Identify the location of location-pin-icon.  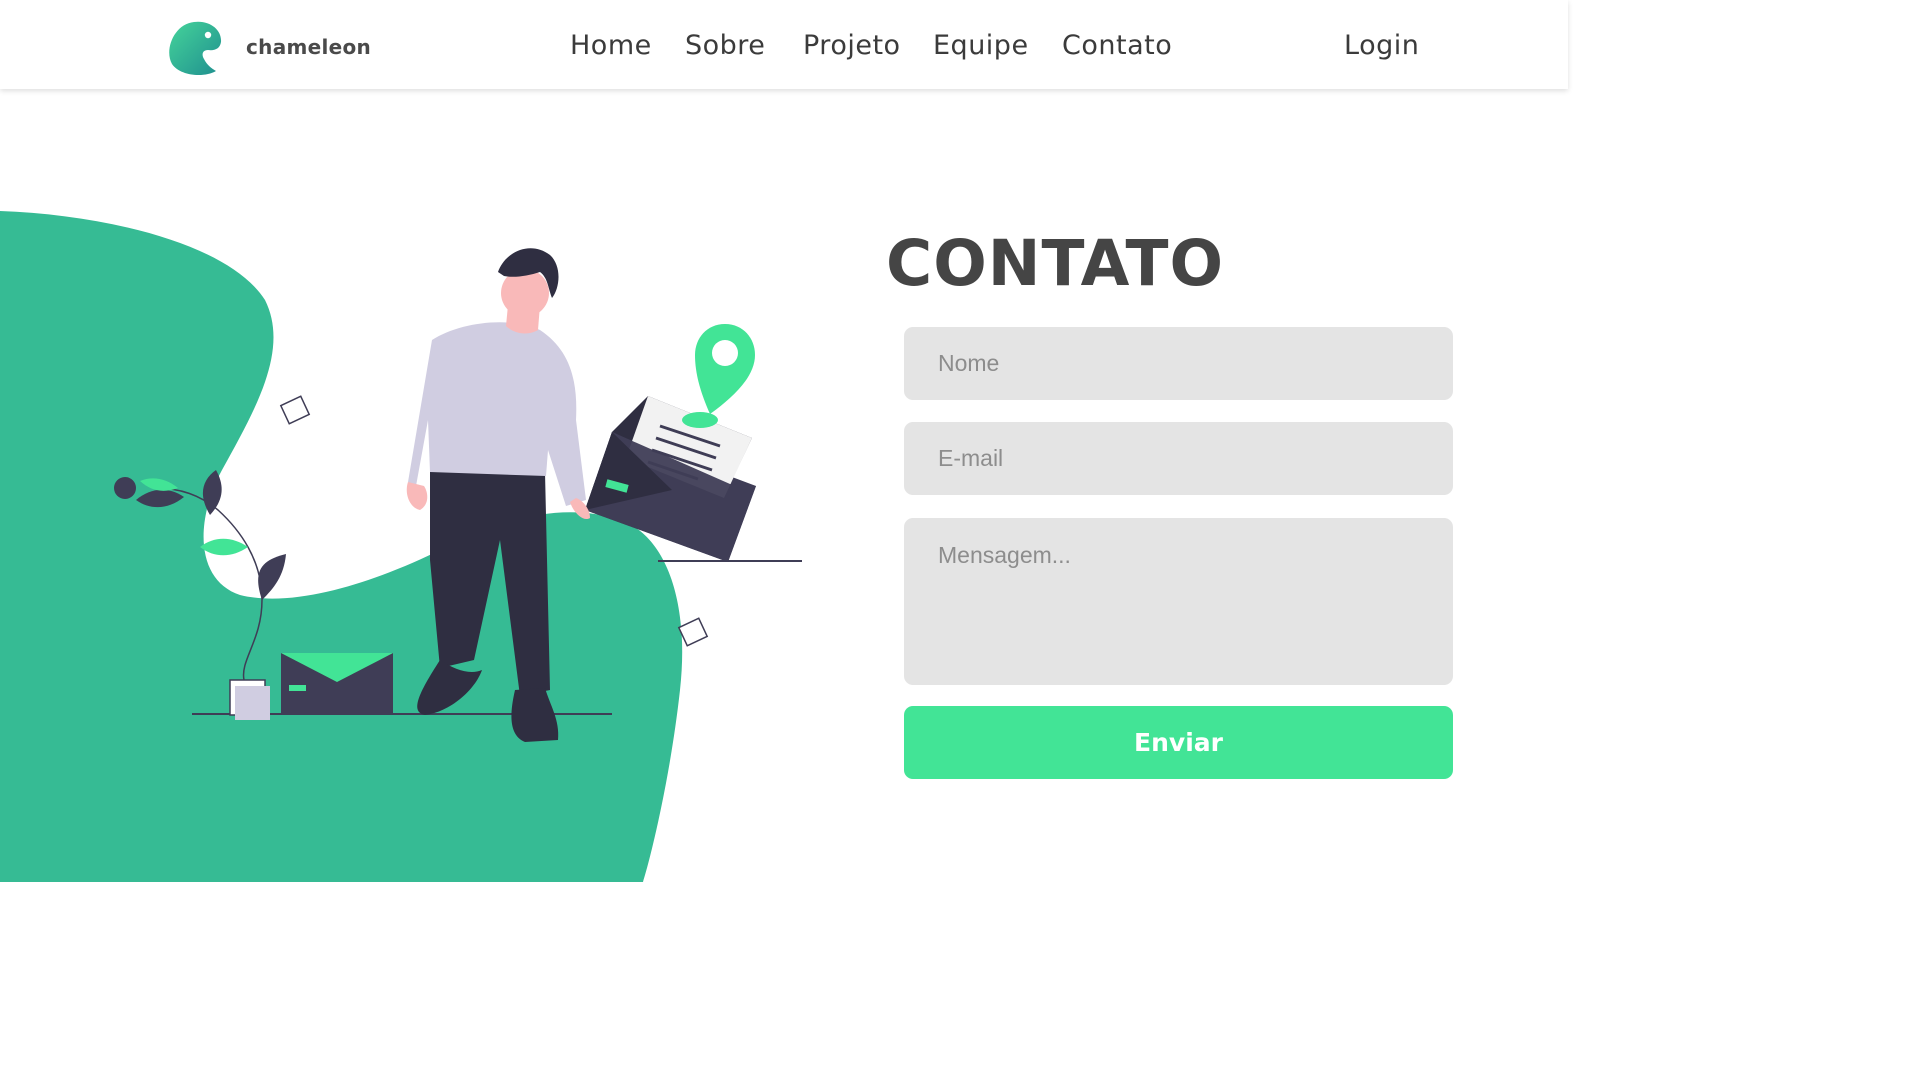
(725, 369).